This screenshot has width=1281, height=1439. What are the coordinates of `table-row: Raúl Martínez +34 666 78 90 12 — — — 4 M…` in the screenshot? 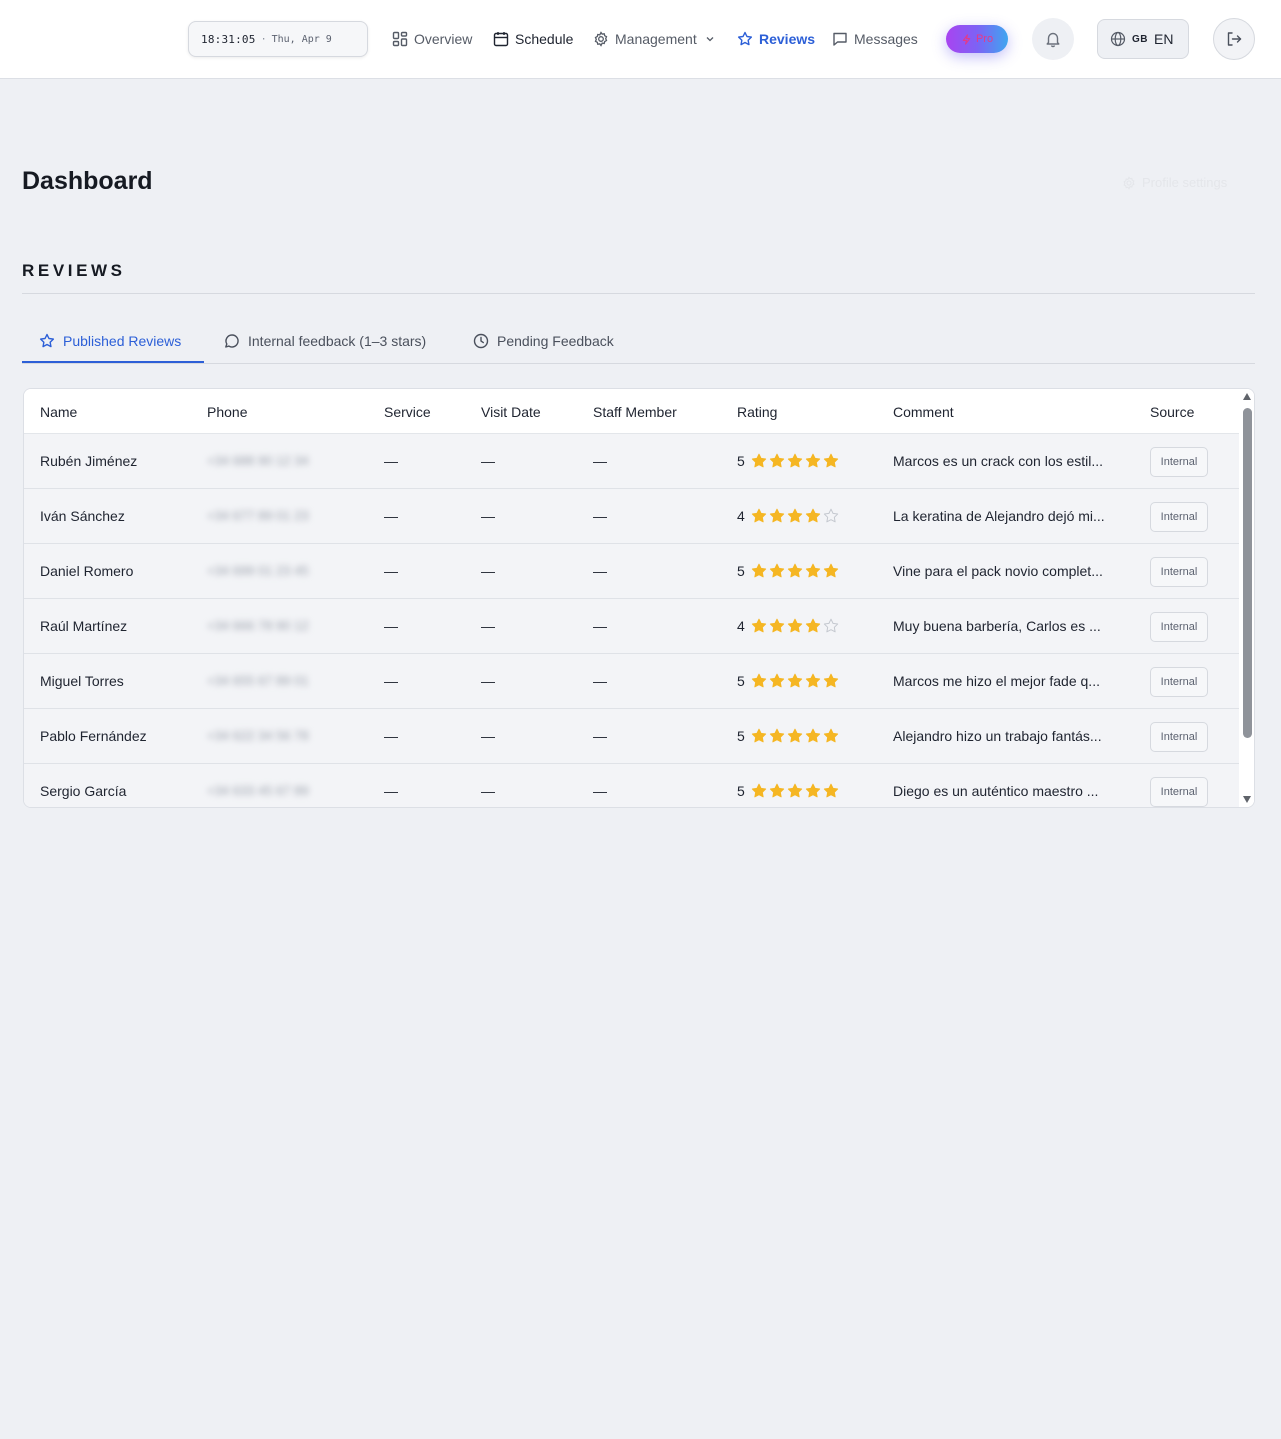 It's located at (631, 626).